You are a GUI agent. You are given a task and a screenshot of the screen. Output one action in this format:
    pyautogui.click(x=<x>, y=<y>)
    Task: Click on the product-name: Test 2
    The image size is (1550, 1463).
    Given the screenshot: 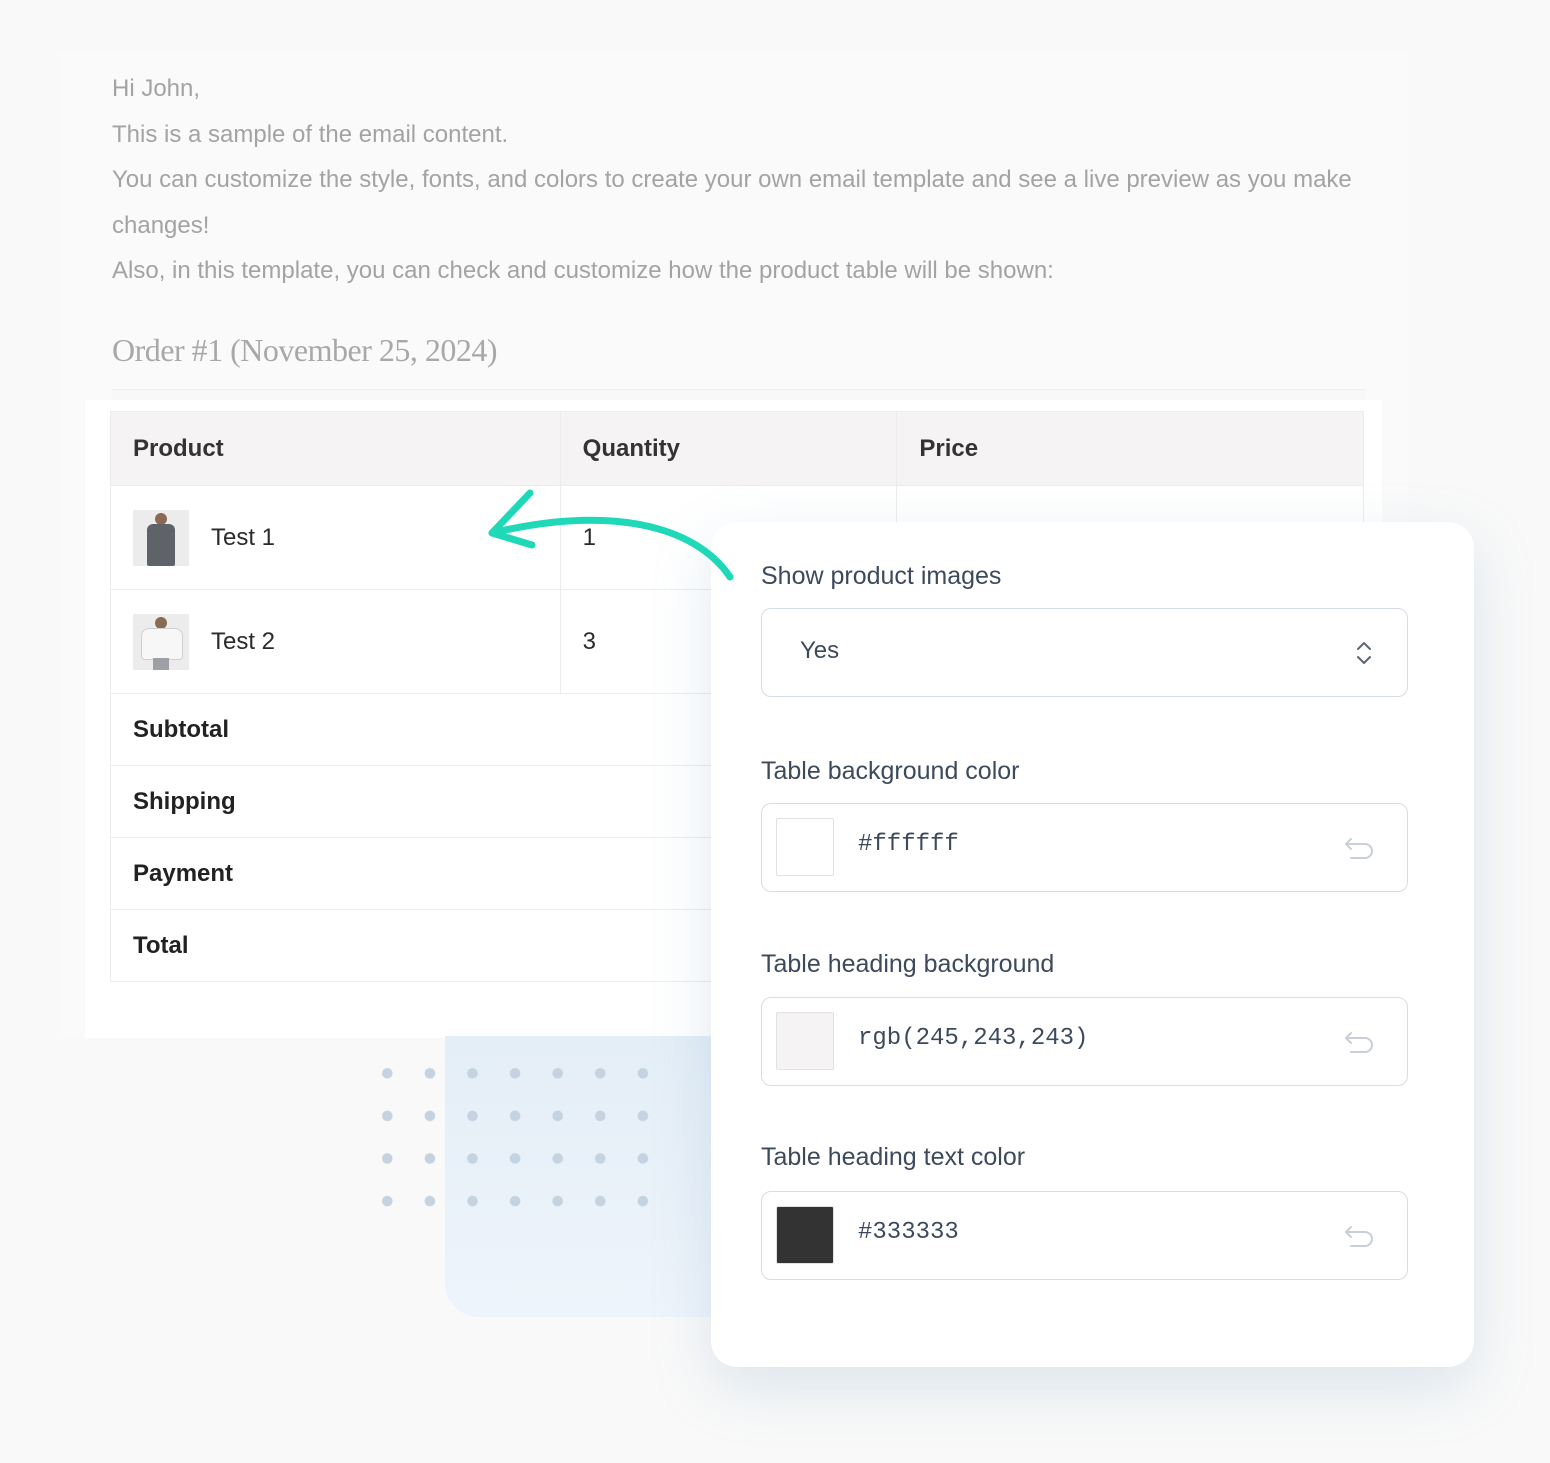 What is the action you would take?
    pyautogui.click(x=243, y=641)
    